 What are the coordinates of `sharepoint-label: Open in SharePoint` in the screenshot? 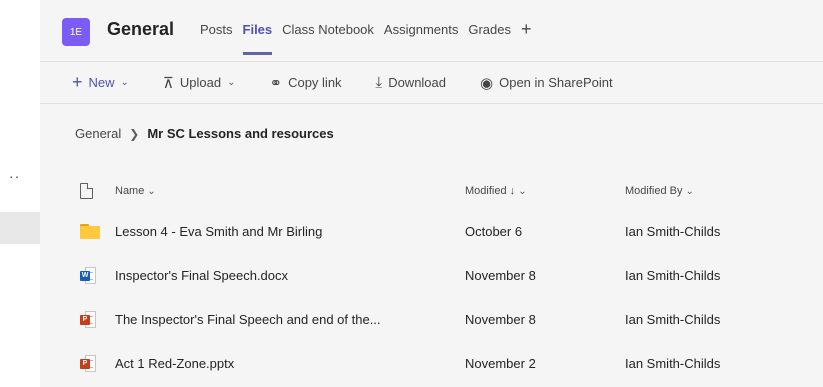 It's located at (556, 82).